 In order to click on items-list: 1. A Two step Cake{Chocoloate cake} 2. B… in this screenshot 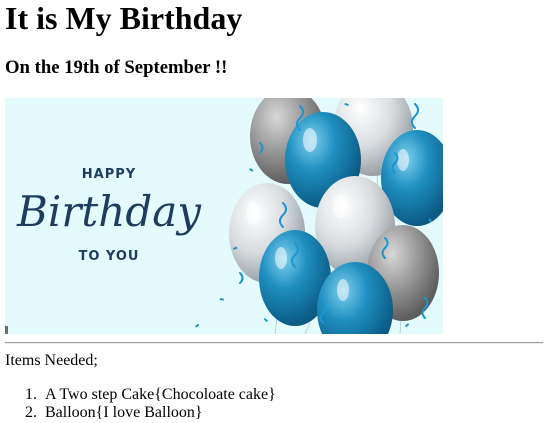, I will do `click(140, 404)`.